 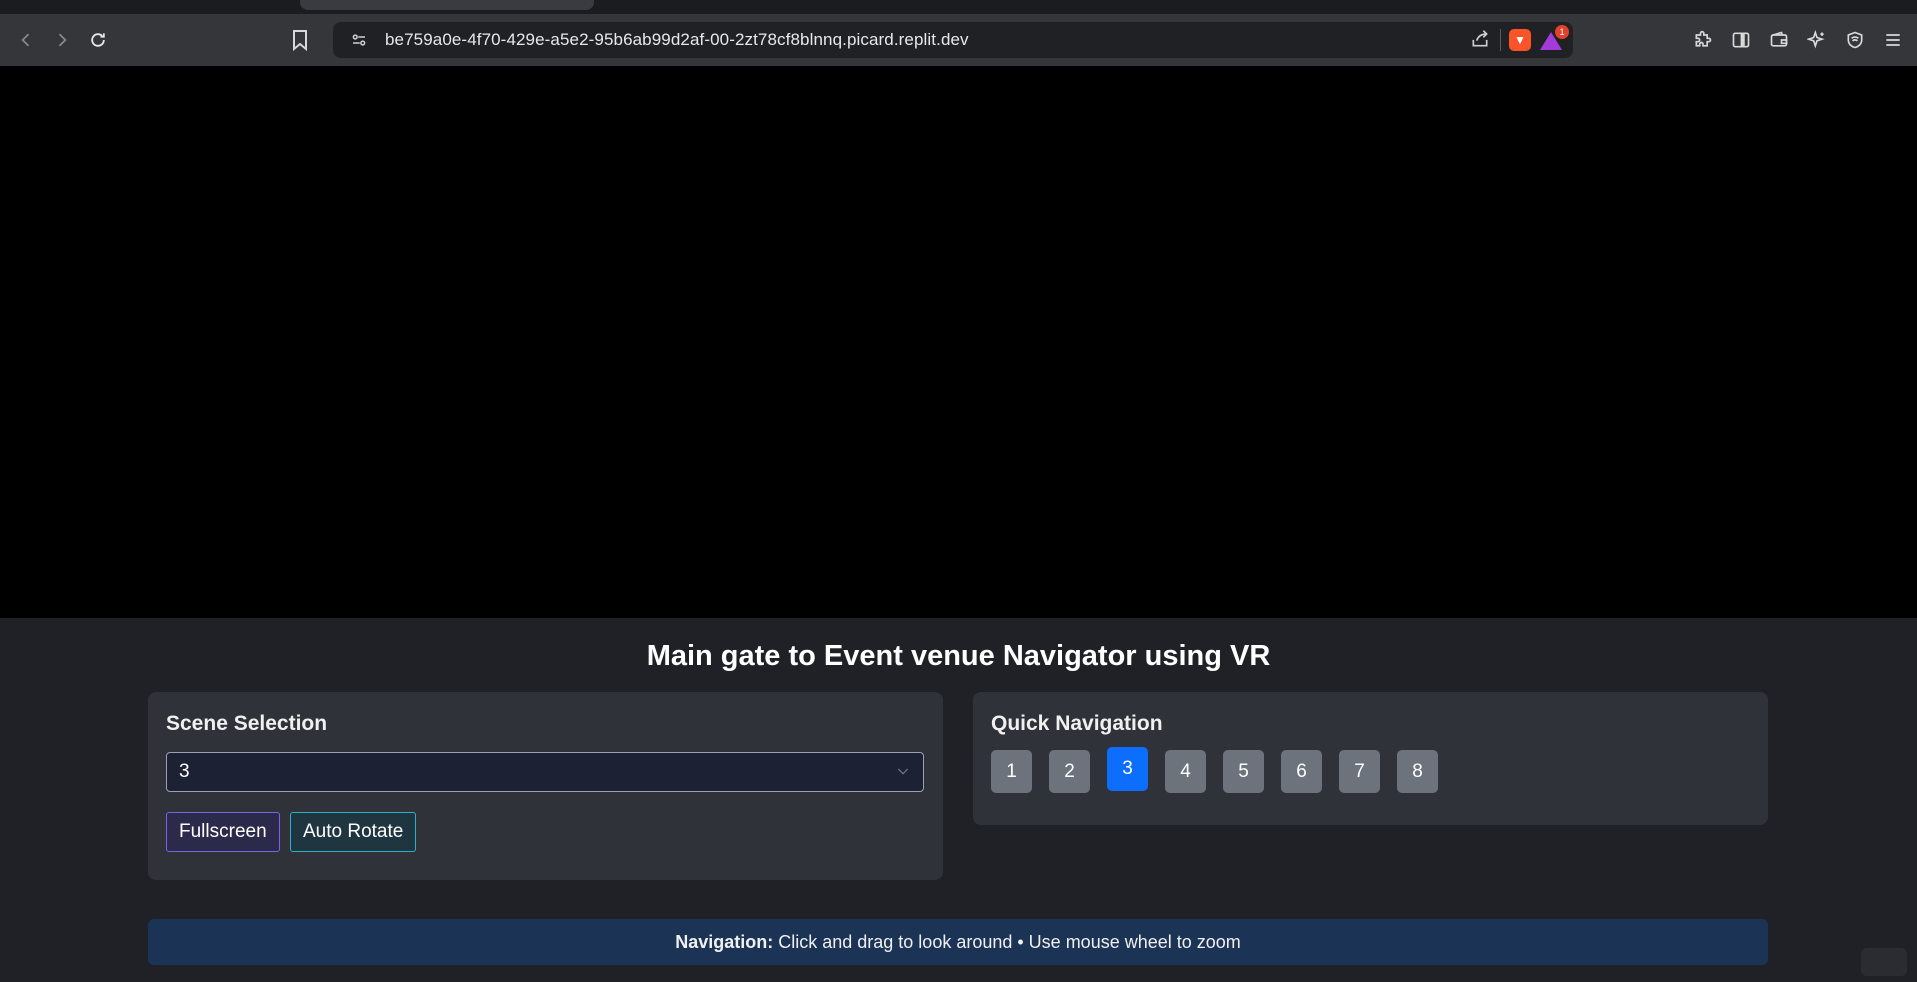 I want to click on scene-selection-heading: Scene Selection, so click(x=247, y=723).